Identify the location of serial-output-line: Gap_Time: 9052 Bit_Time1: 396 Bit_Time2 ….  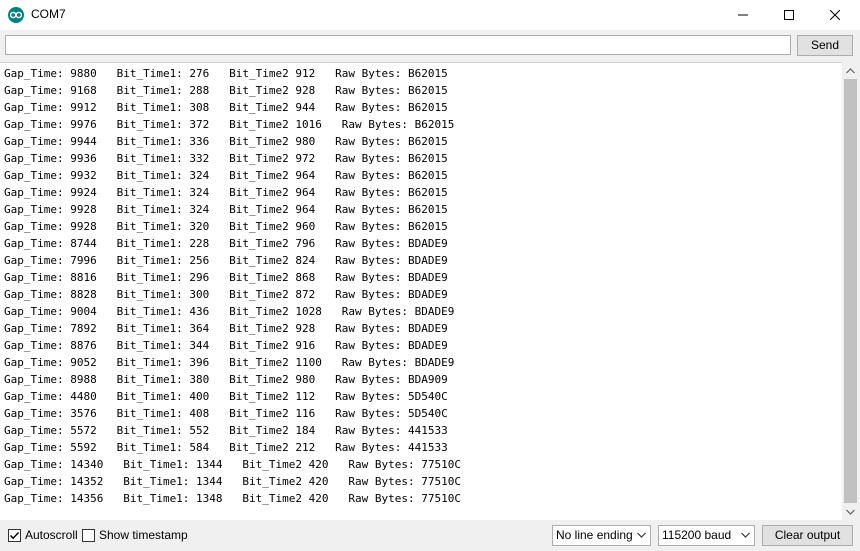
(229, 362).